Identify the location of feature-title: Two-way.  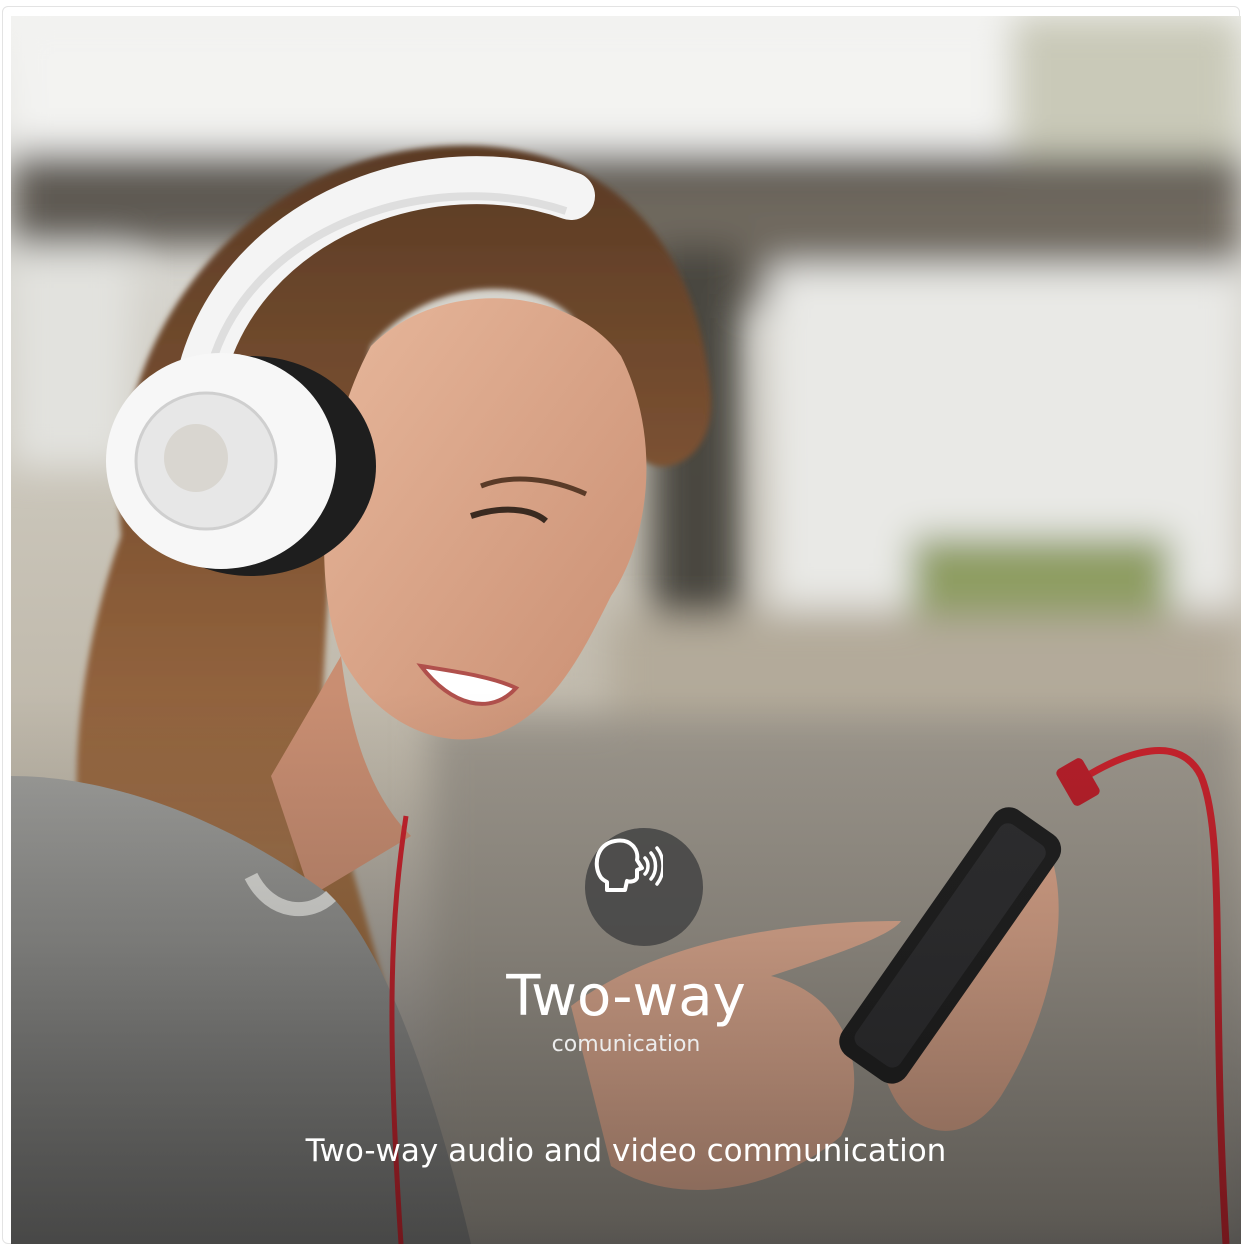
(626, 996).